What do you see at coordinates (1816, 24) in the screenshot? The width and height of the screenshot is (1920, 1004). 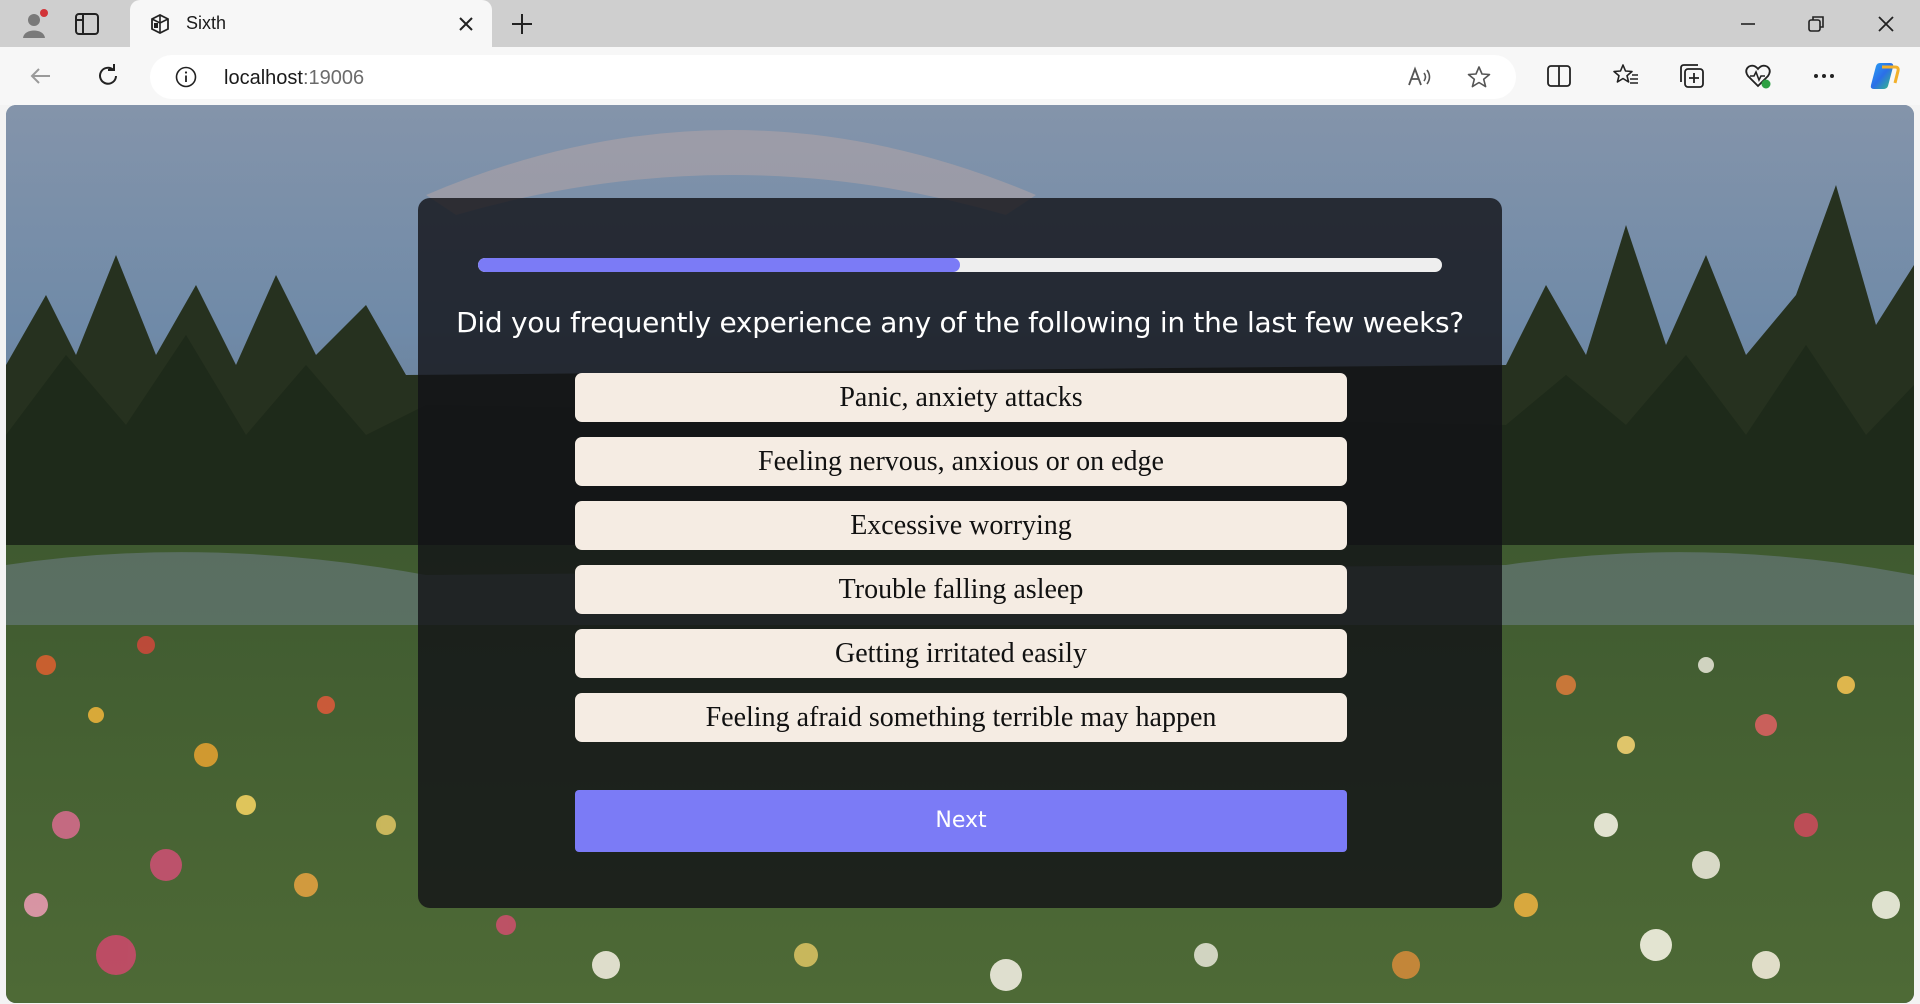 I see `restore-window-icon` at bounding box center [1816, 24].